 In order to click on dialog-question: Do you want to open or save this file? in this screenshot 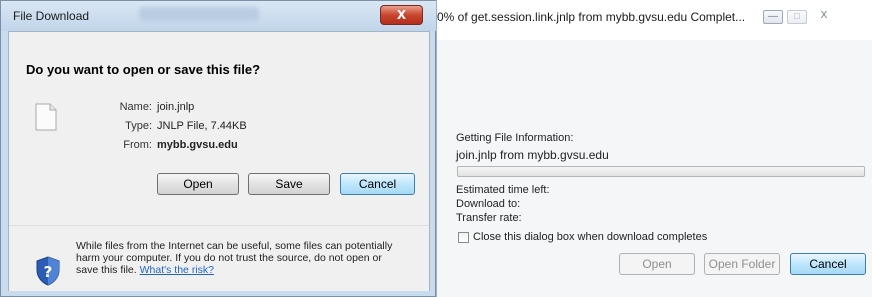, I will do `click(143, 69)`.